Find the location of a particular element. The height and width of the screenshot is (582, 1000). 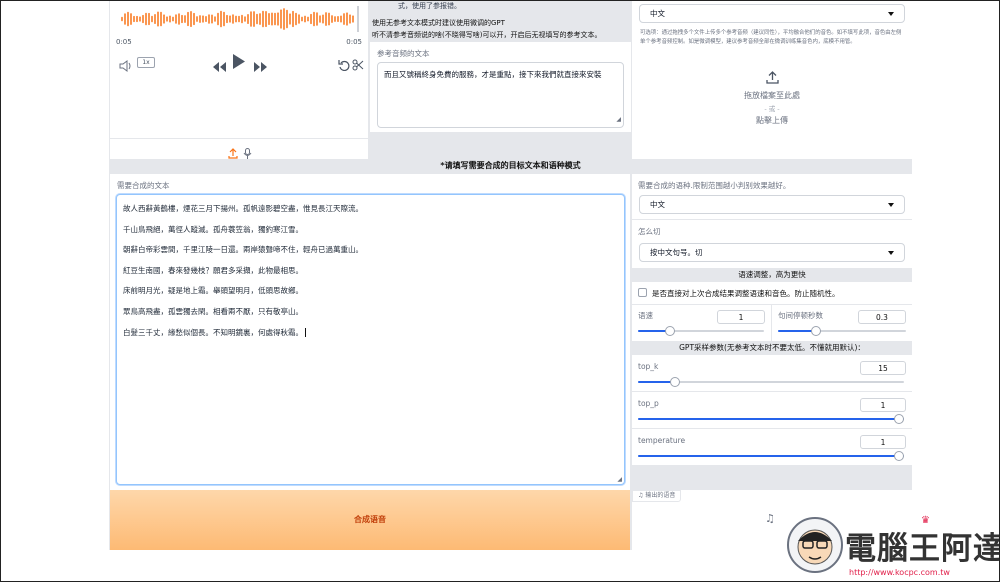

temperature-panel: temperature 1 is located at coordinates (772, 447).